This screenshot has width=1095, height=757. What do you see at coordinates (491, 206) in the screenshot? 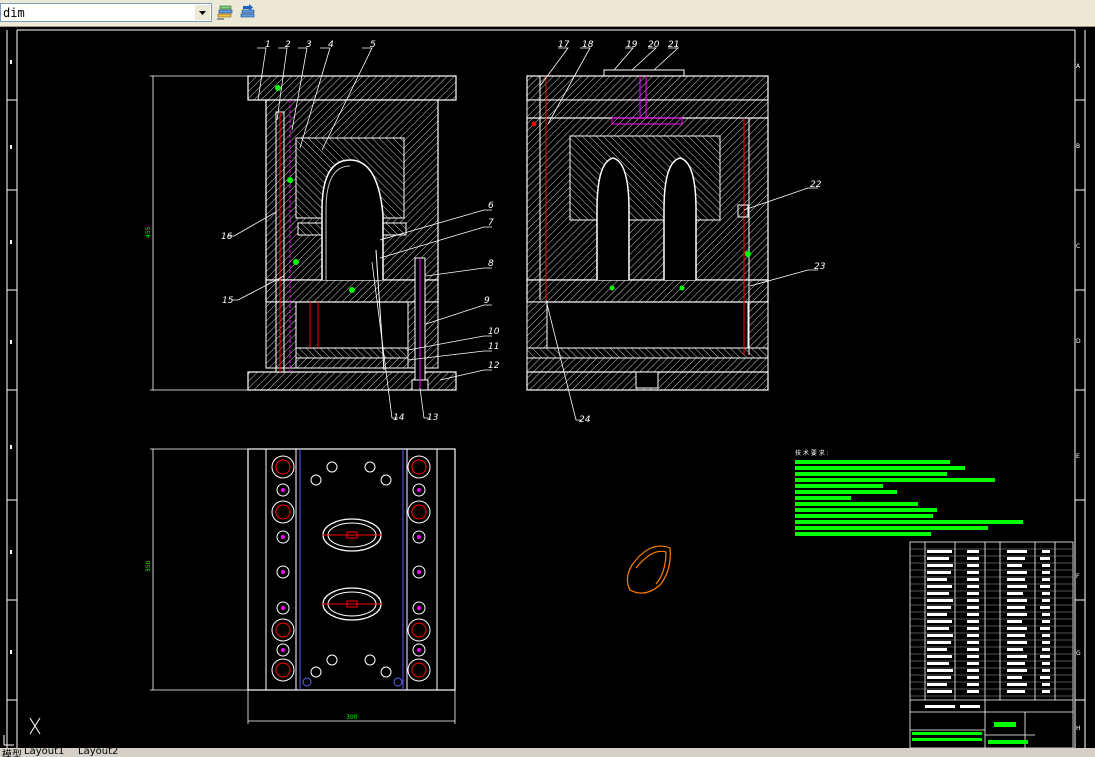
I see `svg-text: 6` at bounding box center [491, 206].